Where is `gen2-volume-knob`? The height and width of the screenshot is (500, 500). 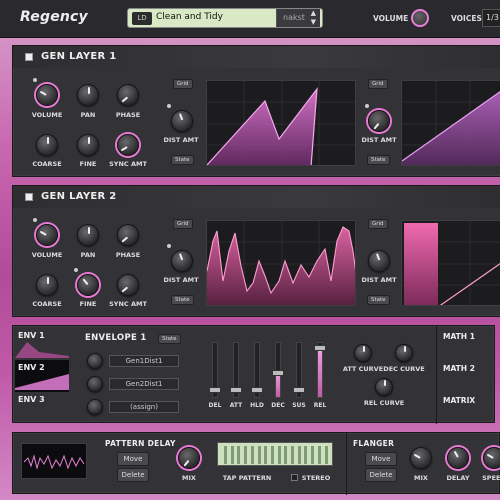 gen2-volume-knob is located at coordinates (47, 235).